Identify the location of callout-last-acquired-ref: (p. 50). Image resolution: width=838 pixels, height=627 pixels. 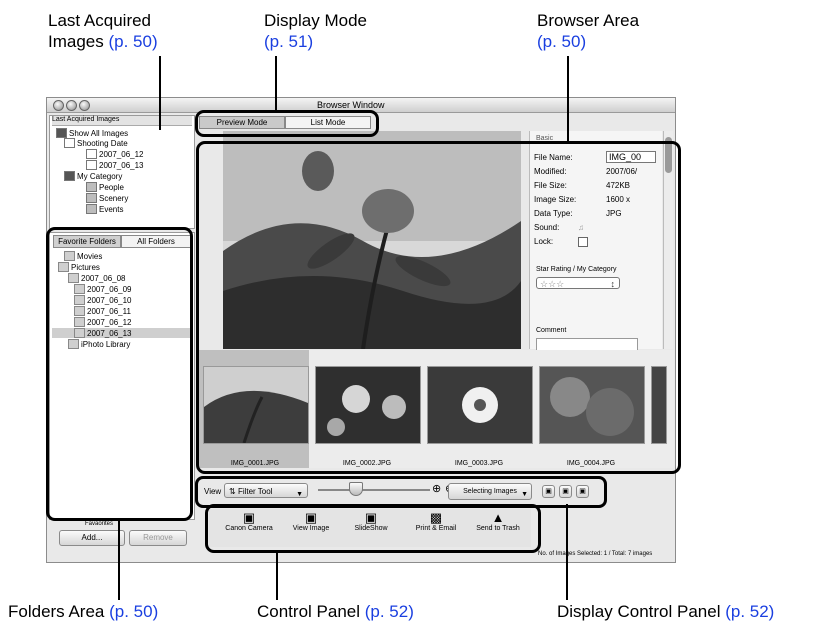
(132, 41).